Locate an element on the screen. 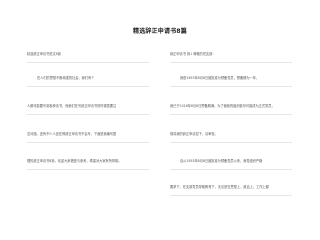 The image size is (320, 240). left-text-line: 理的辞正申请书8篇，欢迎大家借鉴与参考，希望对大家有所帮助。 is located at coordinates (74, 161).